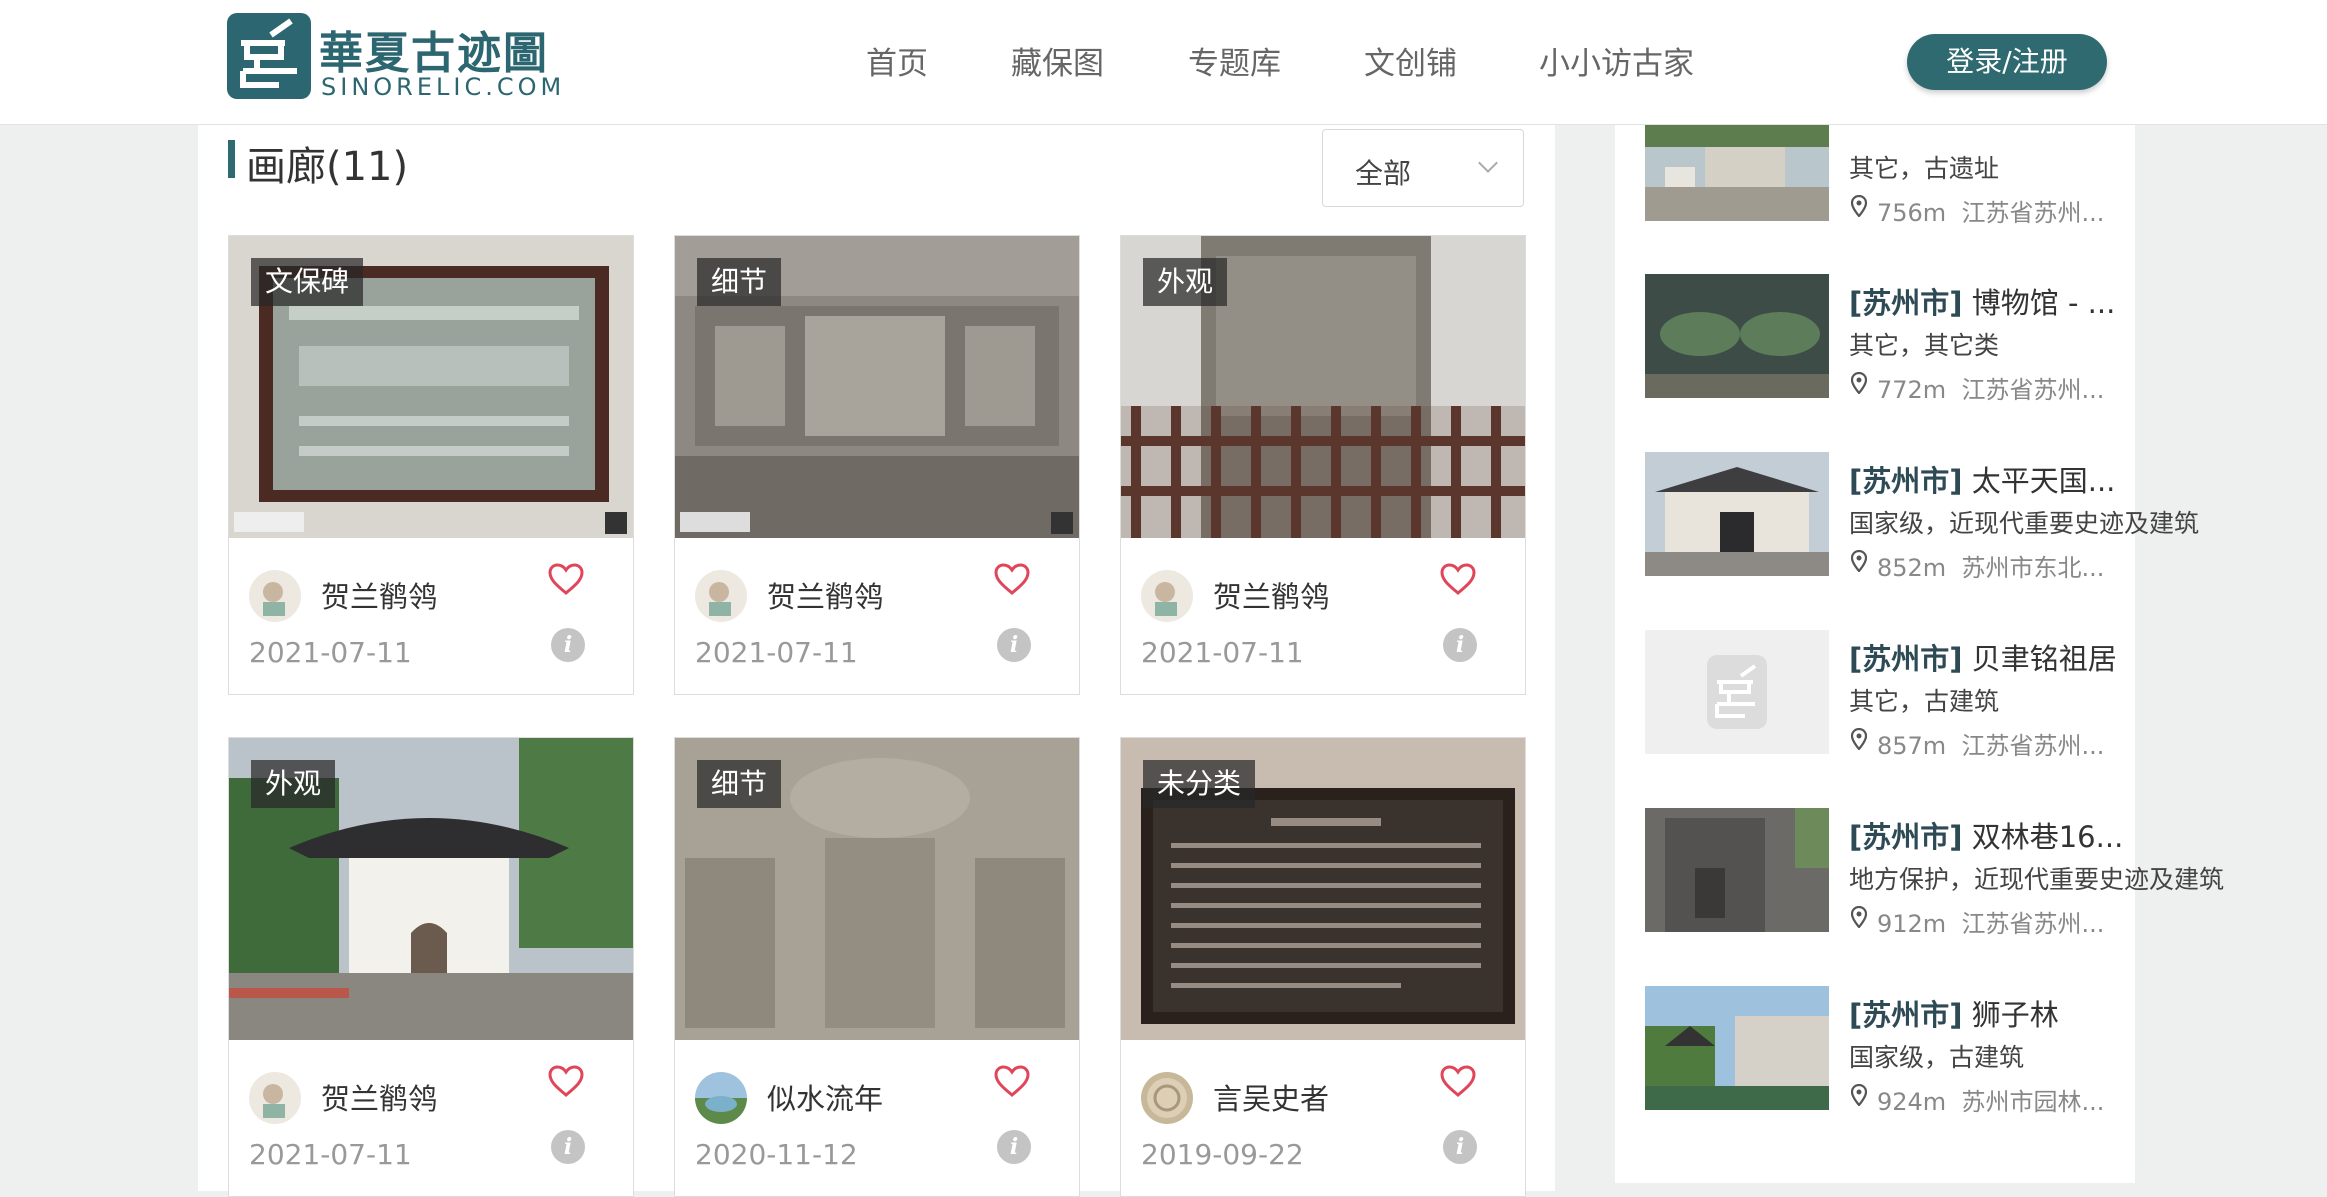 The width and height of the screenshot is (2327, 1197). I want to click on title-accent-bar, so click(231, 159).